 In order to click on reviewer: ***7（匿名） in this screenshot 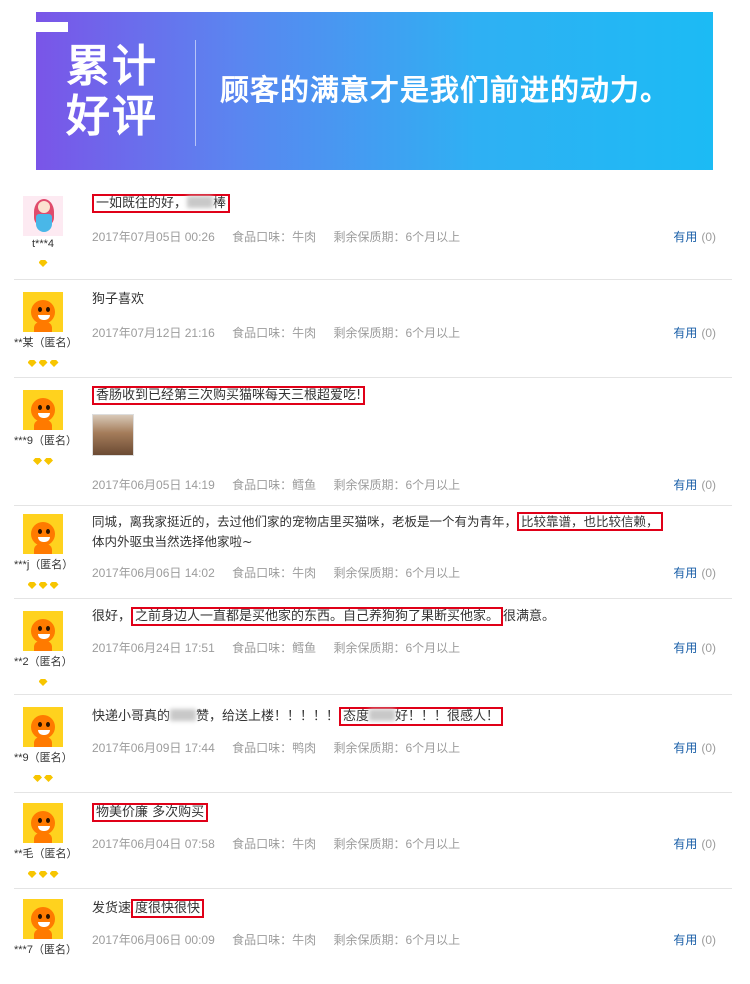, I will do `click(45, 928)`.